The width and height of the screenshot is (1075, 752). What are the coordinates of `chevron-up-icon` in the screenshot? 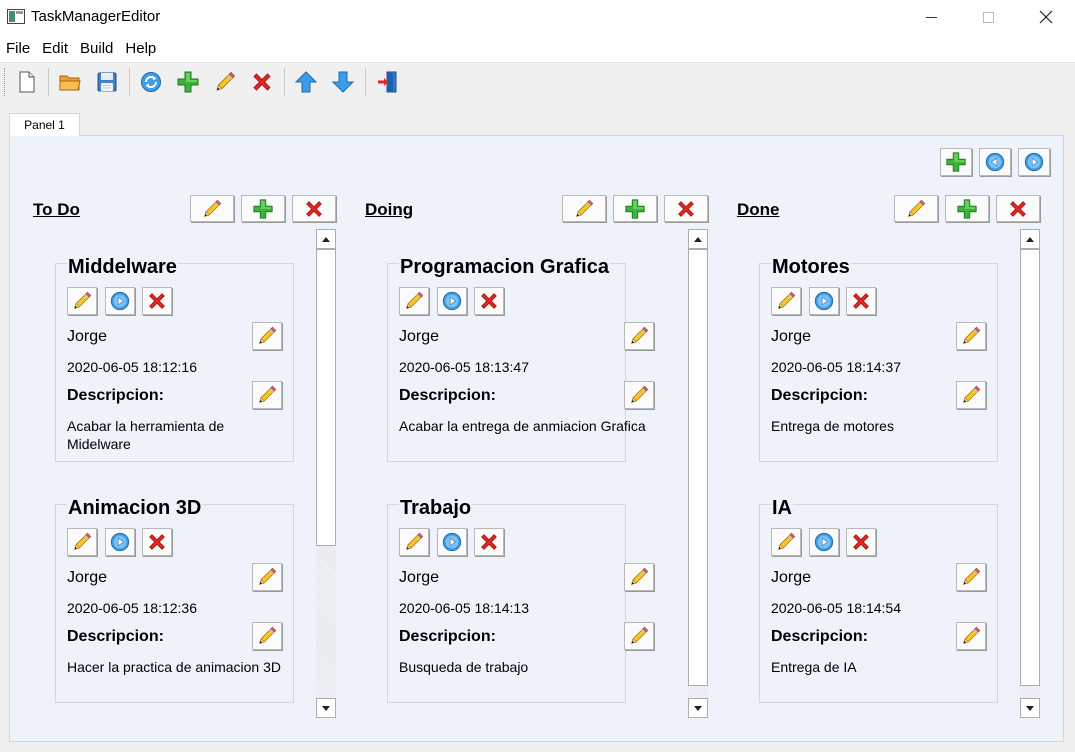 It's located at (698, 239).